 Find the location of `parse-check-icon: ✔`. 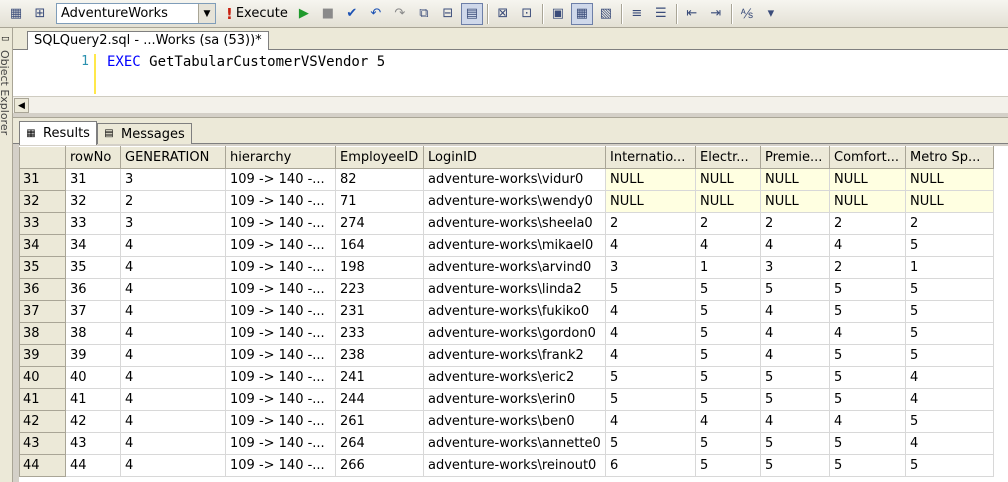

parse-check-icon: ✔ is located at coordinates (352, 14).